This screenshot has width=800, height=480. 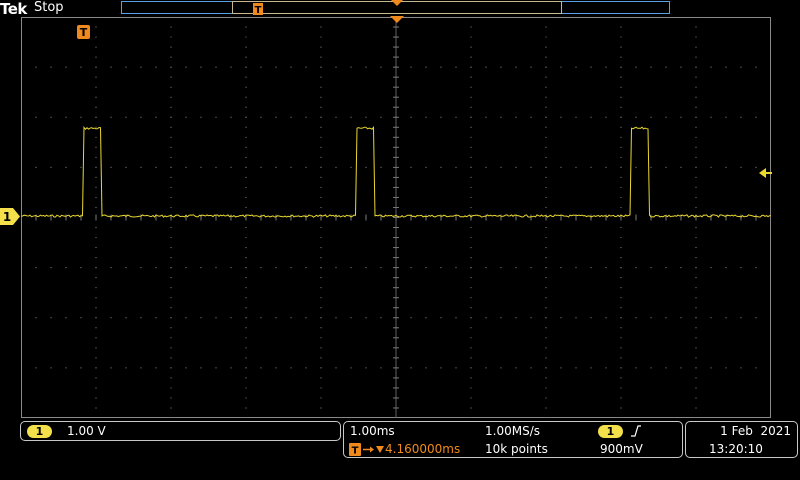 What do you see at coordinates (39, 431) in the screenshot?
I see `channel-1-badge: 1` at bounding box center [39, 431].